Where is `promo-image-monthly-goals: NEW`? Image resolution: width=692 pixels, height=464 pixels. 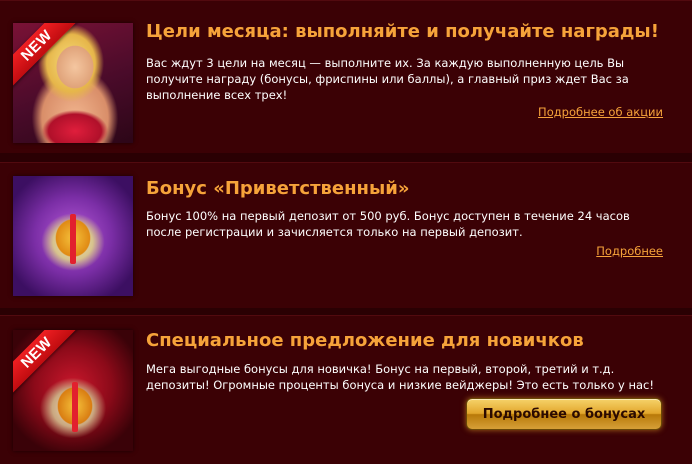
promo-image-monthly-goals: NEW is located at coordinates (73, 83).